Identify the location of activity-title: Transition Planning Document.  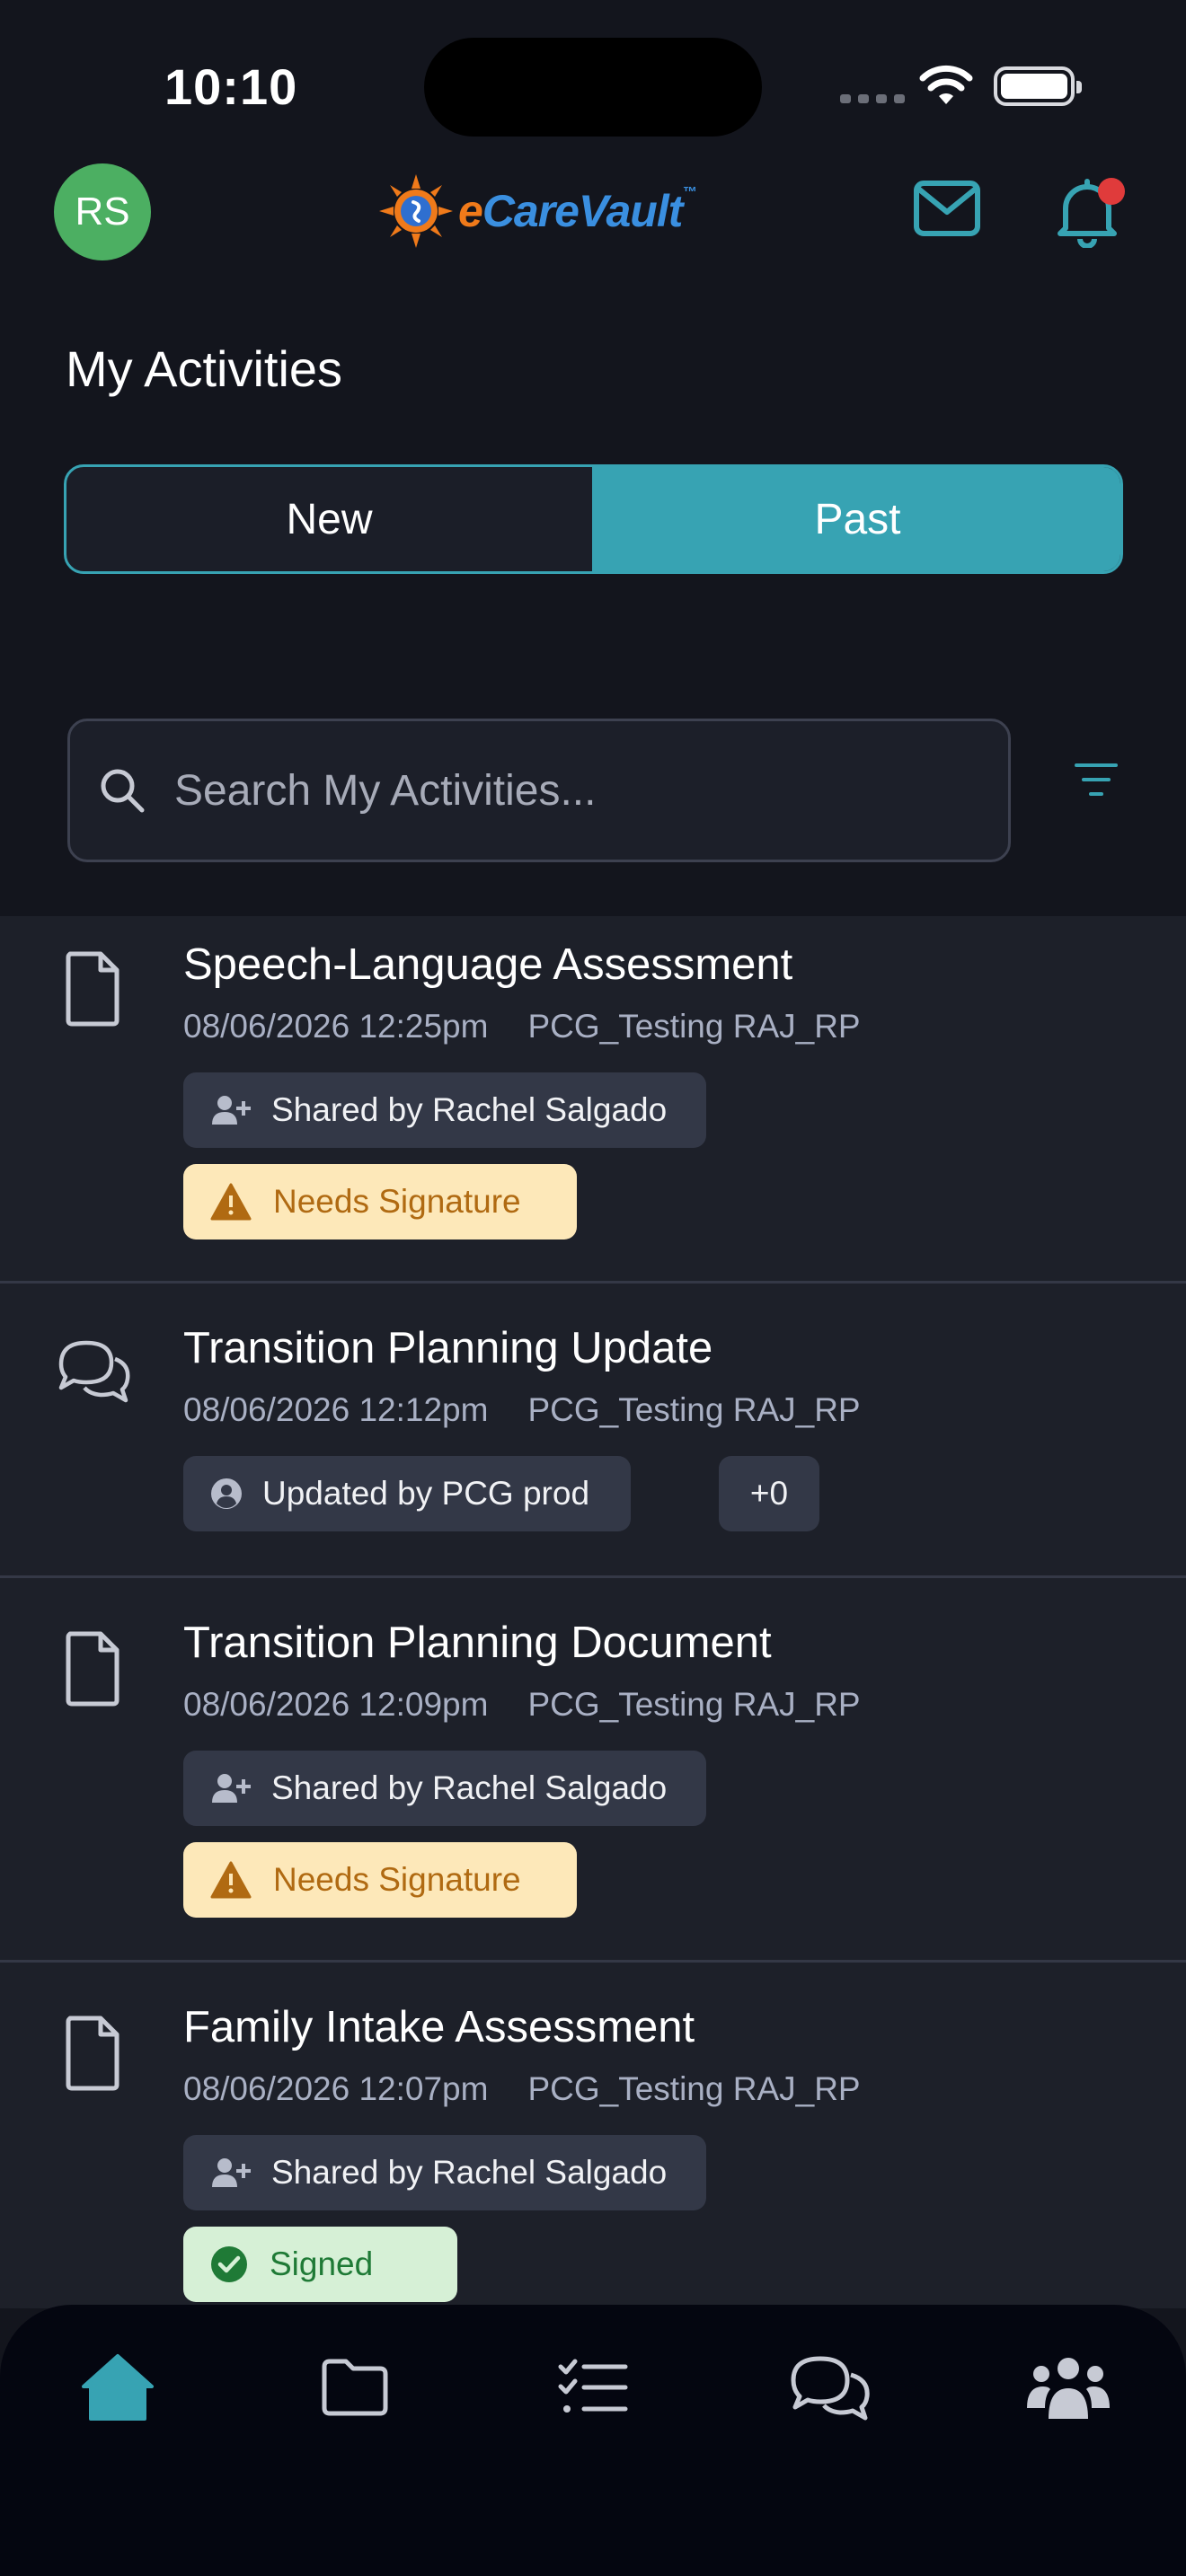
(477, 1643).